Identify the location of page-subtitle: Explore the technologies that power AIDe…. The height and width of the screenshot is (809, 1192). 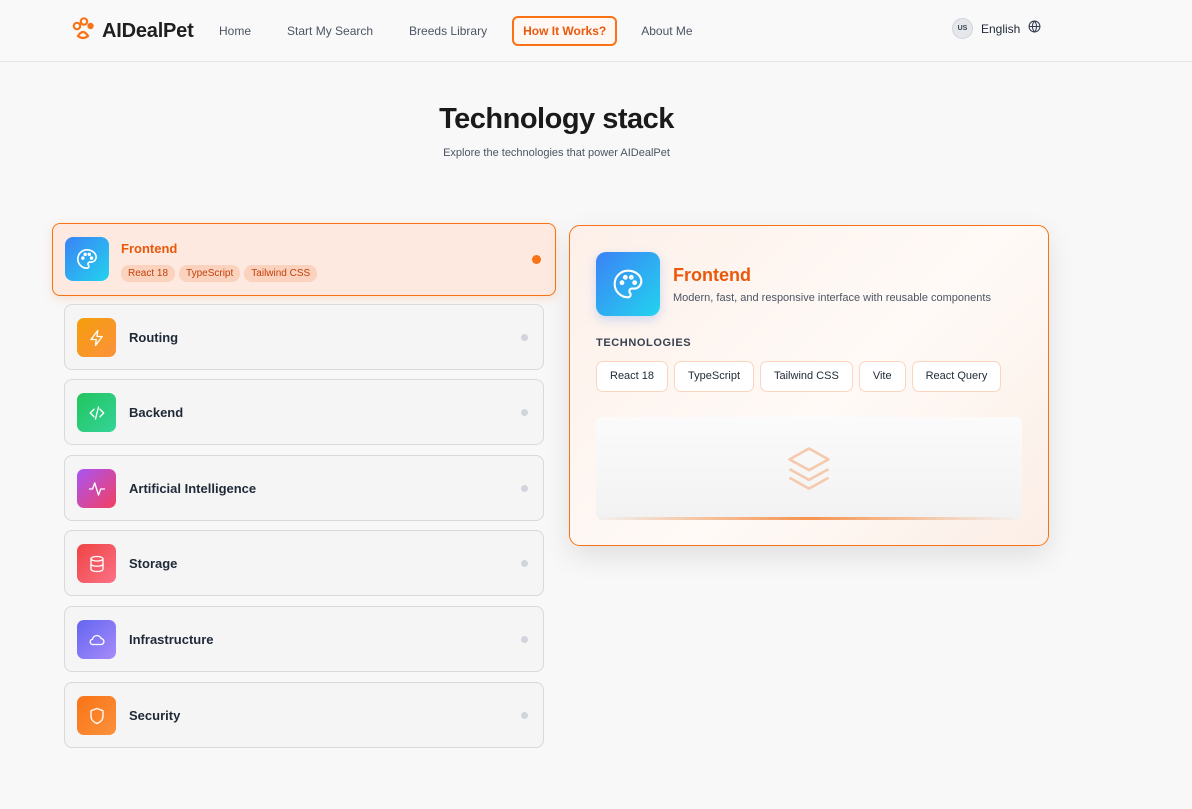
(556, 153).